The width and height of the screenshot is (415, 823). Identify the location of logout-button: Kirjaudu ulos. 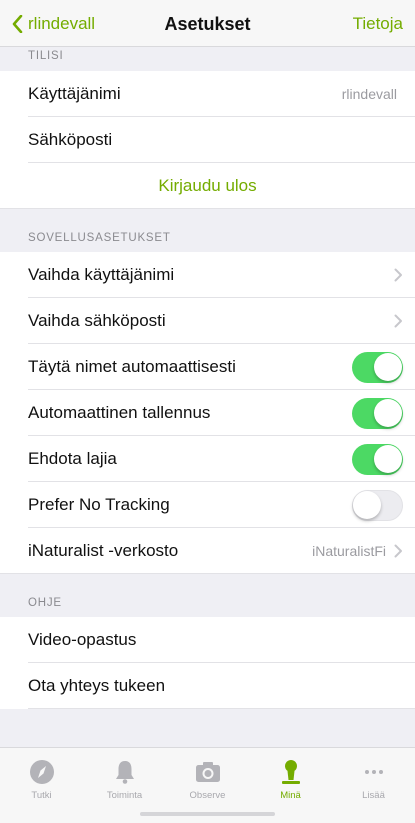
(207, 186).